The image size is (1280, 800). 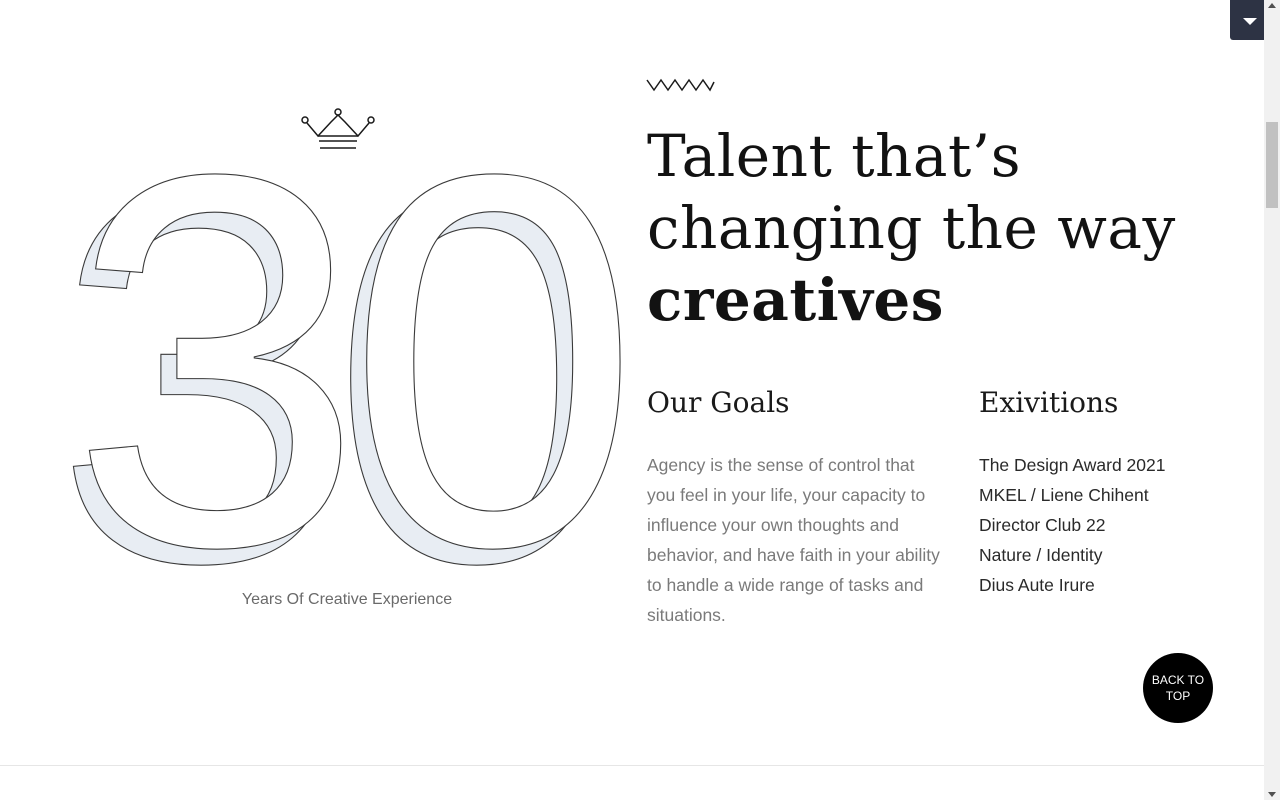 What do you see at coordinates (632, 765) in the screenshot?
I see `section-divider` at bounding box center [632, 765].